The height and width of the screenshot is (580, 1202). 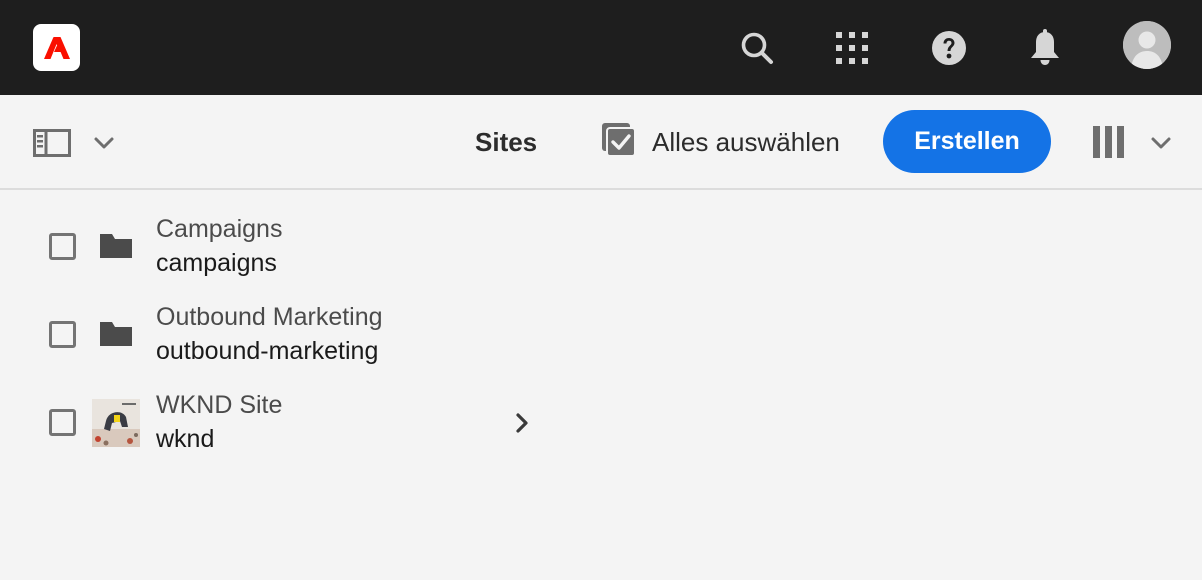 I want to click on bell-icon, so click(x=1045, y=48).